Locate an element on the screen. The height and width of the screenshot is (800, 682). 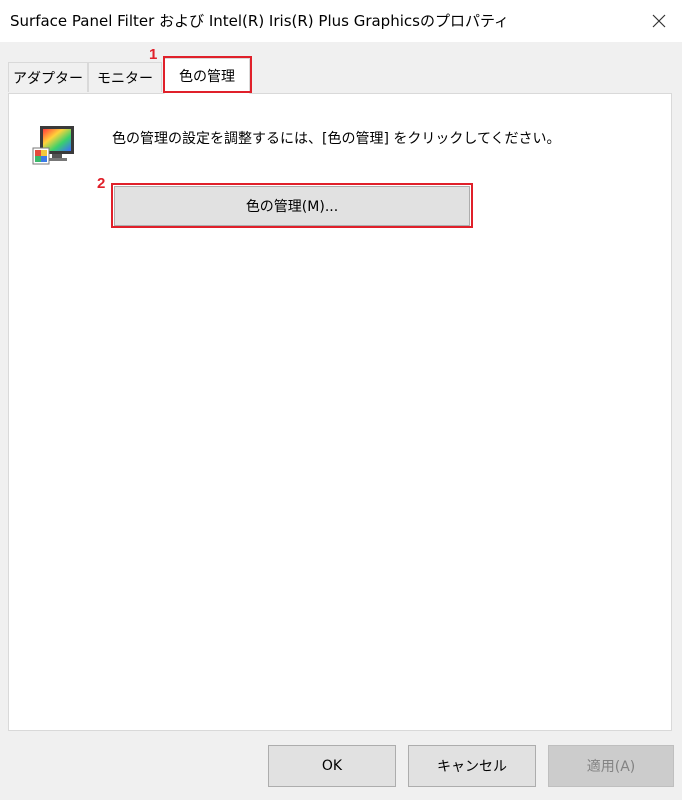
close-icon is located at coordinates (659, 21).